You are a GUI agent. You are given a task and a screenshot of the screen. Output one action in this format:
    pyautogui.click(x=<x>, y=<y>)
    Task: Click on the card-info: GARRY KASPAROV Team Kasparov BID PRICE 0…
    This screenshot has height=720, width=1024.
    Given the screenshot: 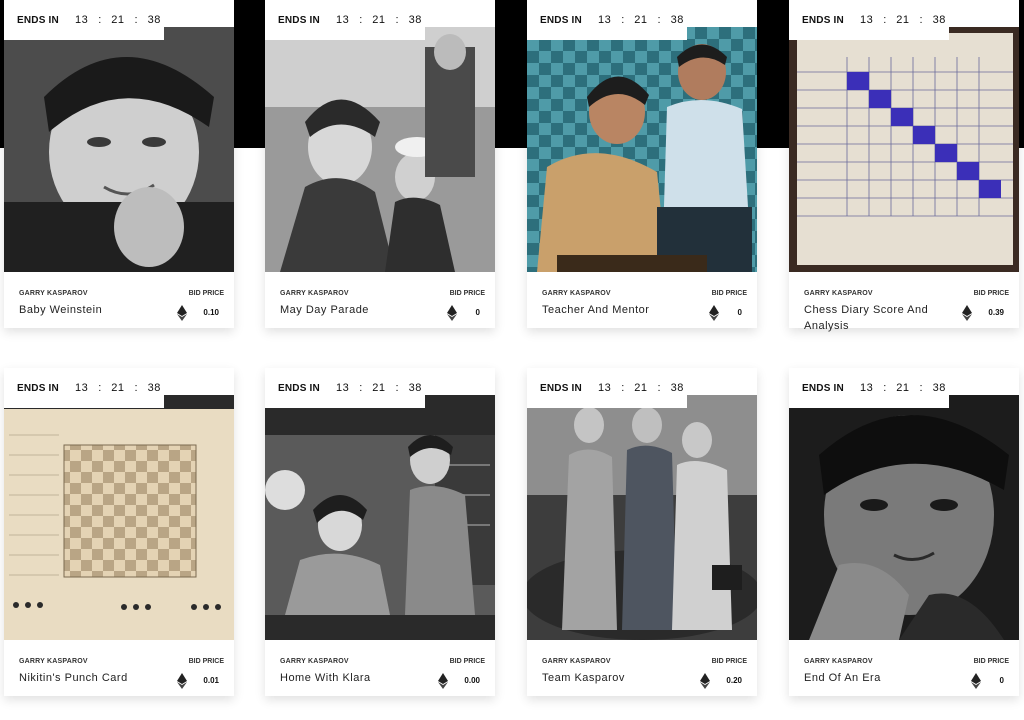 What is the action you would take?
    pyautogui.click(x=642, y=668)
    